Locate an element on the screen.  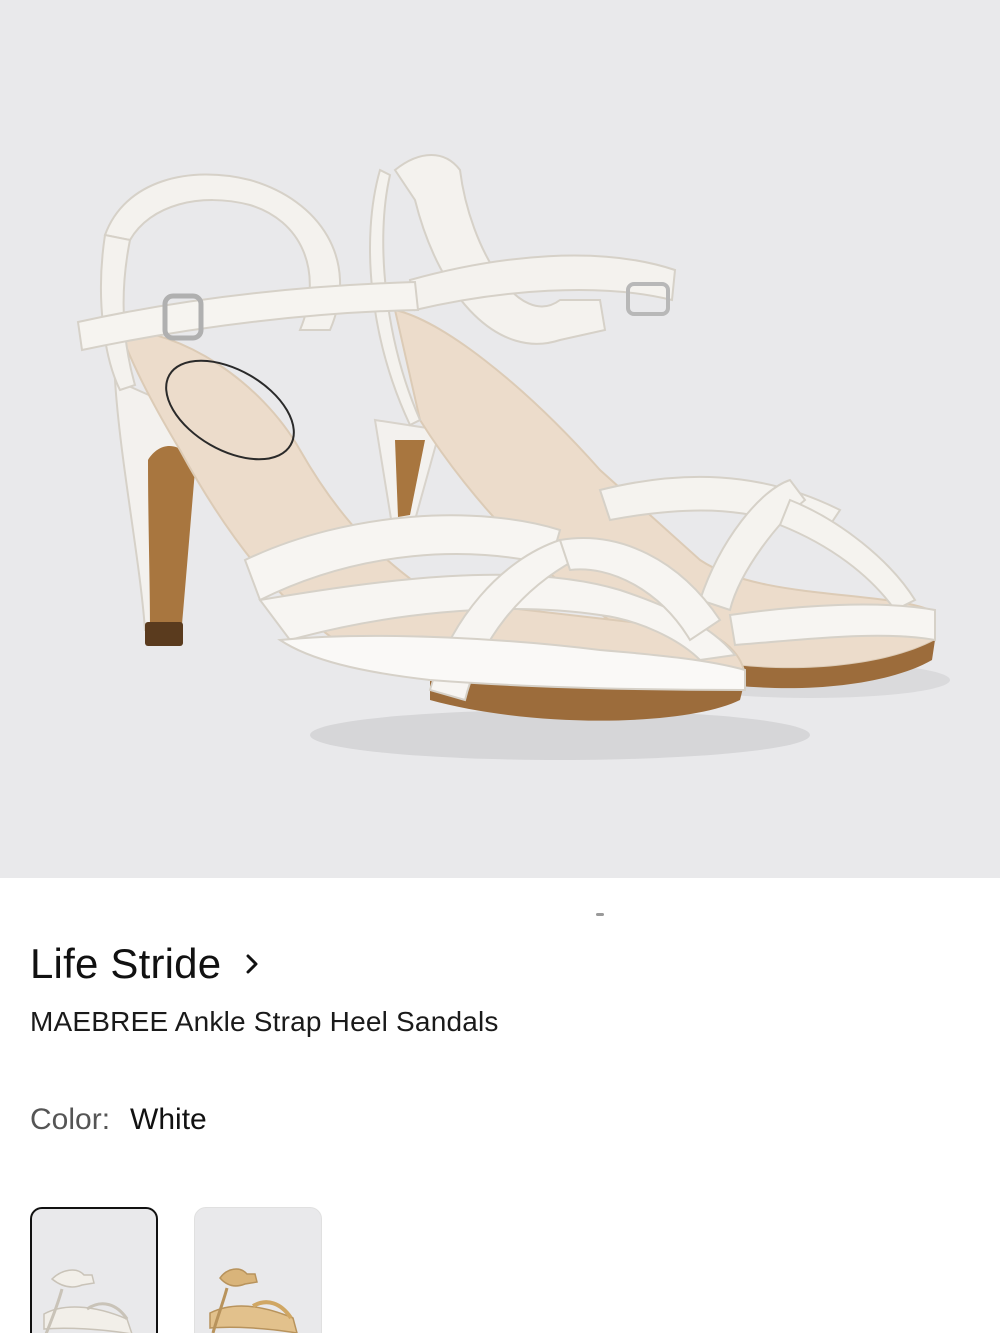
brand-link: Life Stride is located at coordinates (146, 964).